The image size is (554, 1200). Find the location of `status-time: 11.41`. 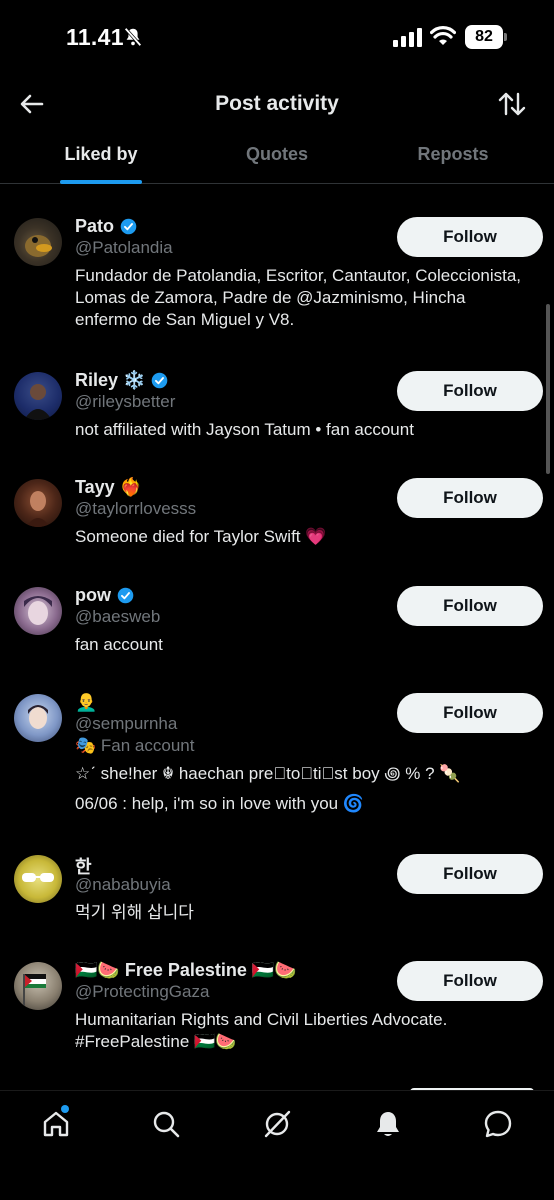

status-time: 11.41 is located at coordinates (95, 37).